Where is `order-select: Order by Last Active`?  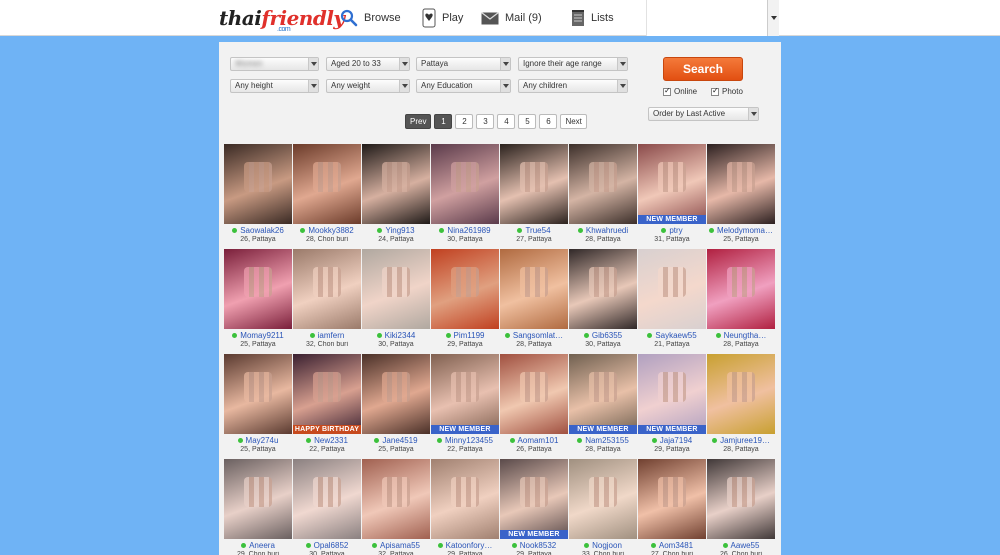 order-select: Order by Last Active is located at coordinates (703, 114).